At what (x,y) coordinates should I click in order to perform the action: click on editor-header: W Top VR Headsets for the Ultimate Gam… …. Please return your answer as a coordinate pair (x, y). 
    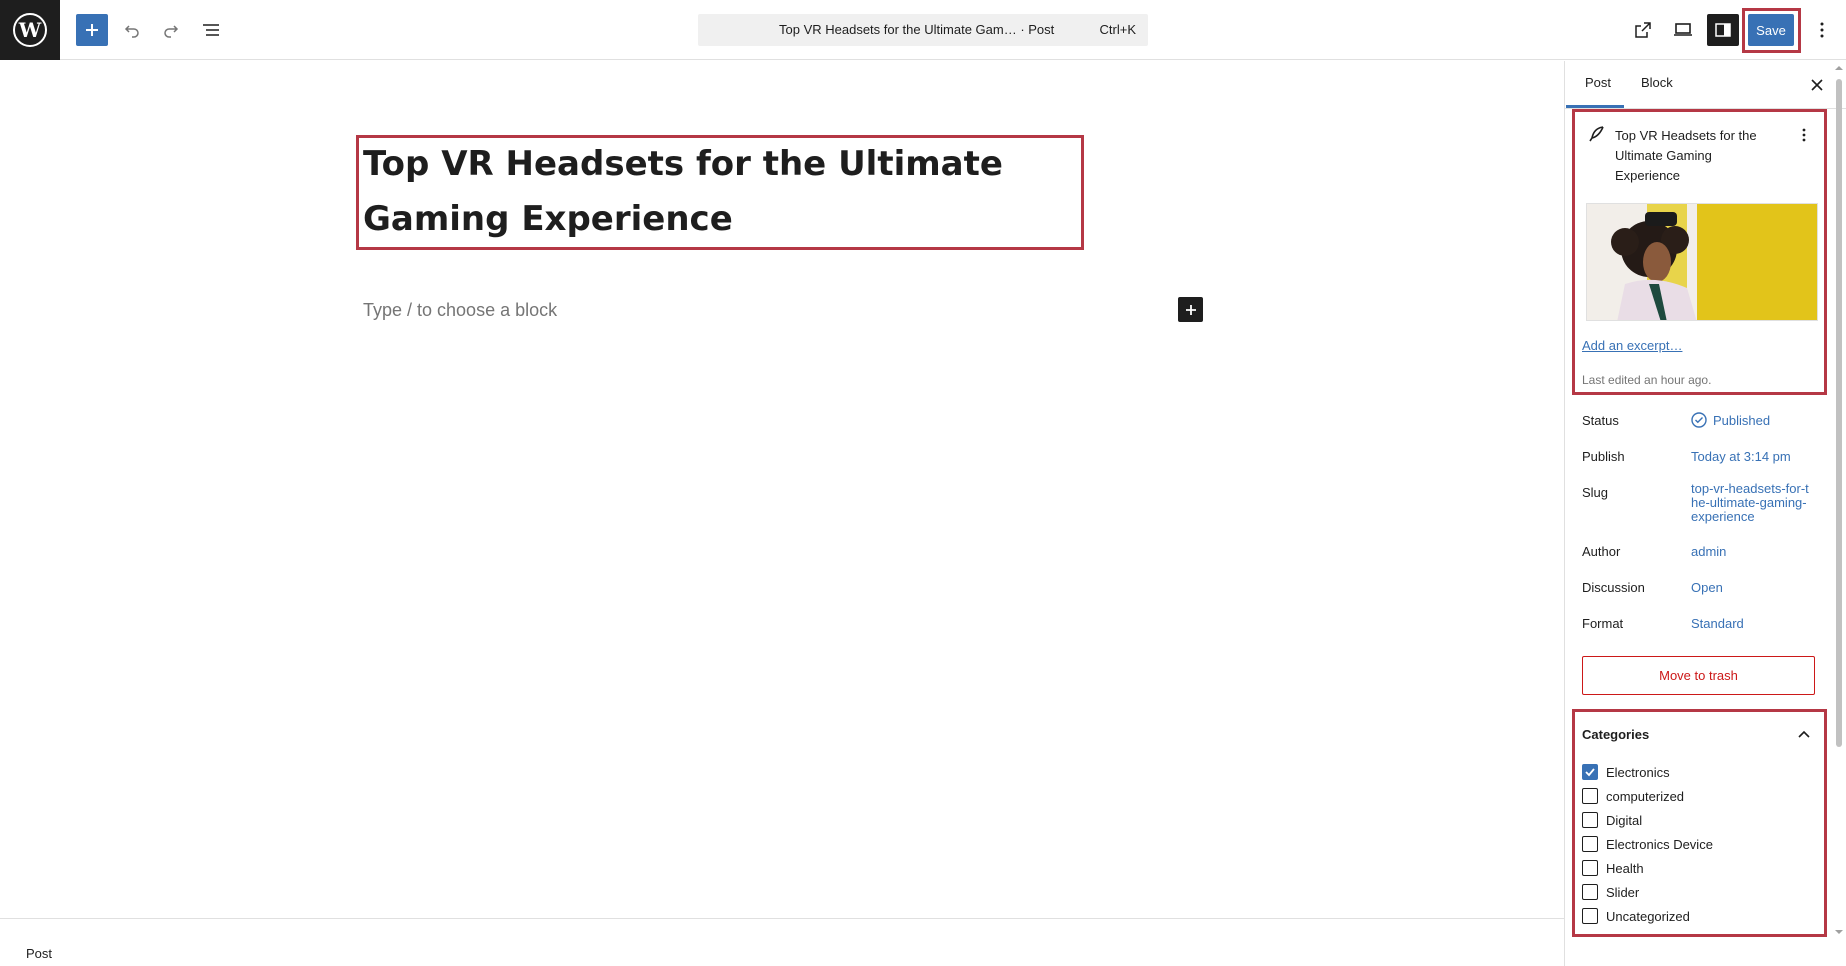
    Looking at the image, I should click on (923, 30).